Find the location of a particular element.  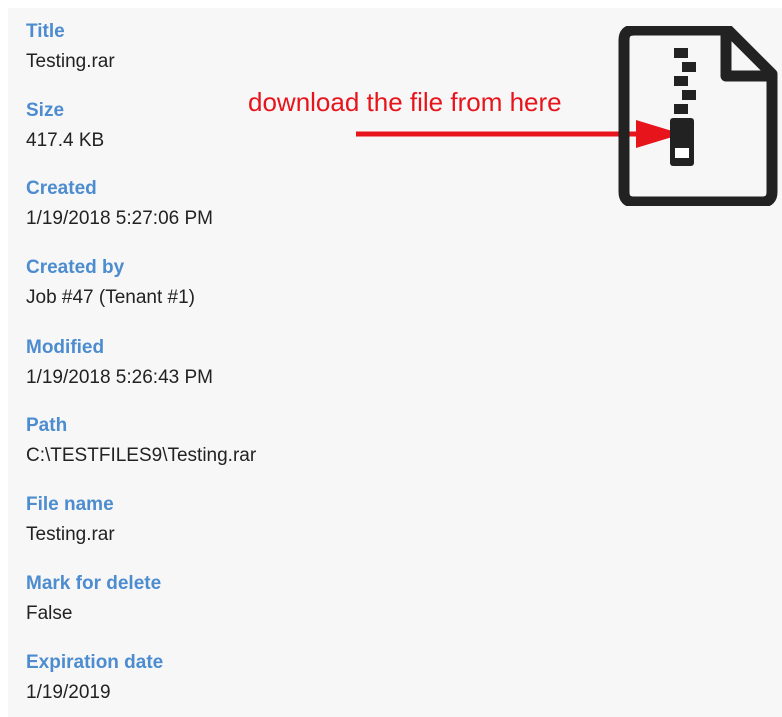

zip-file-icon is located at coordinates (698, 116).